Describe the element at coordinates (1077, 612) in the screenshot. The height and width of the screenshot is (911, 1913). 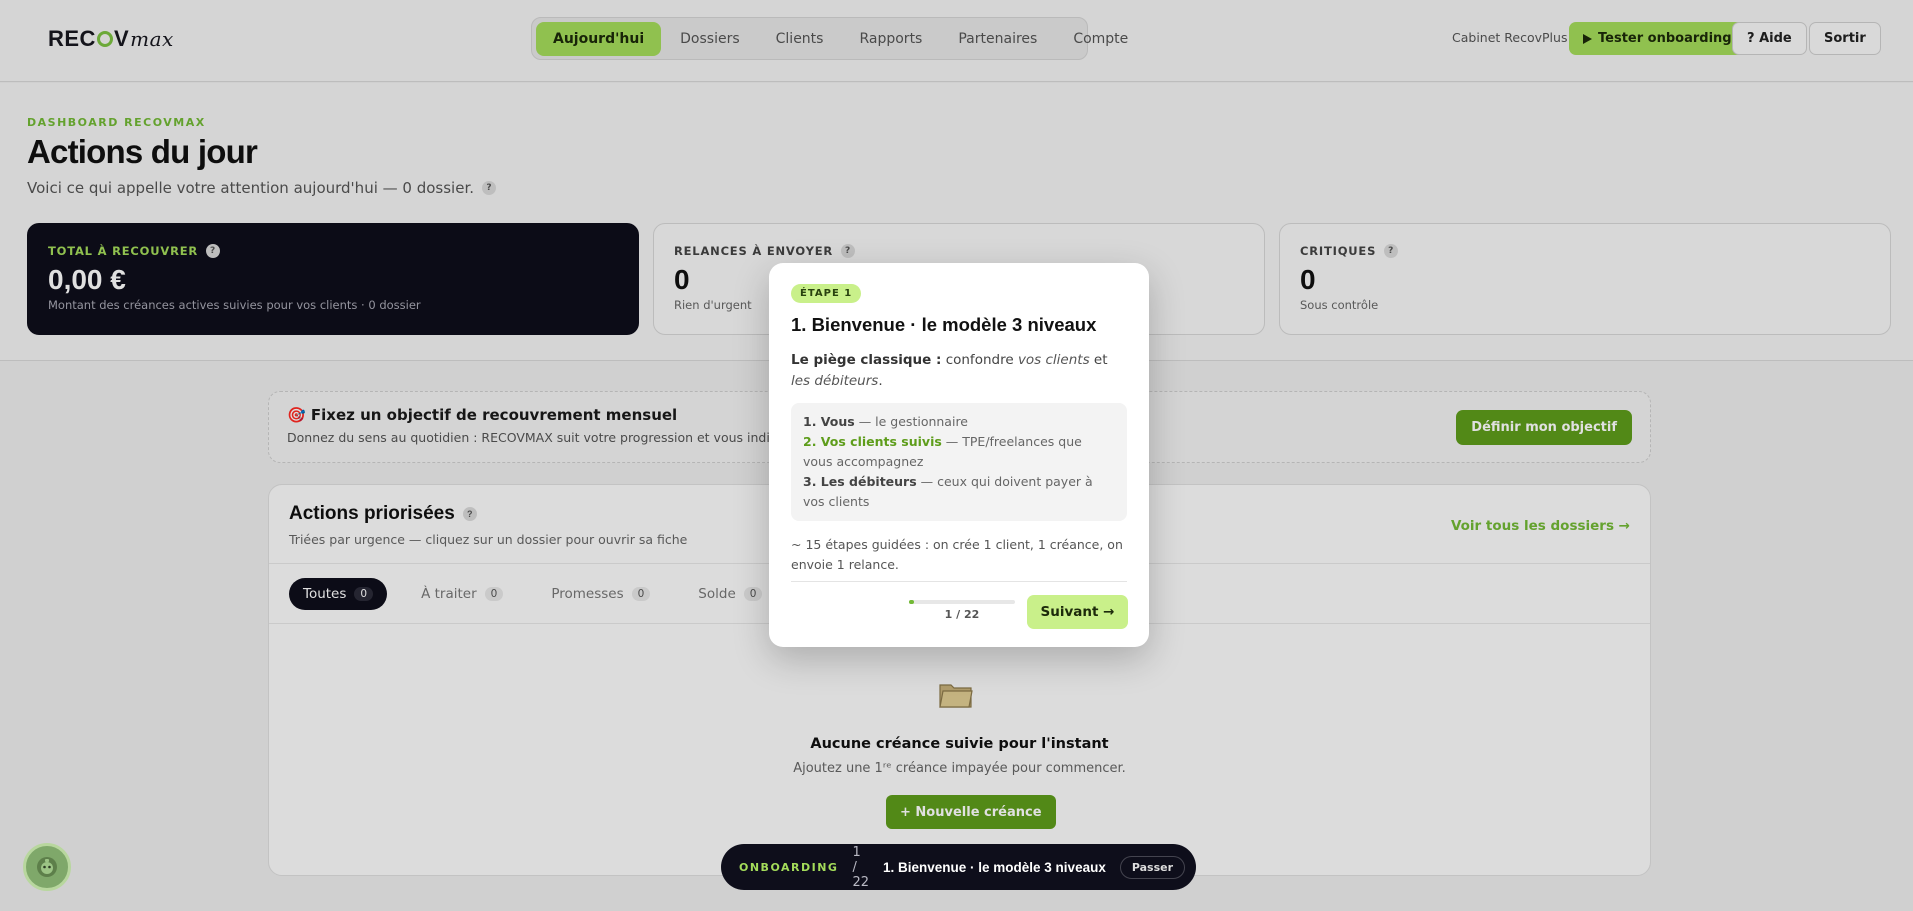
I see `next-step-button: Suivant →` at that location.